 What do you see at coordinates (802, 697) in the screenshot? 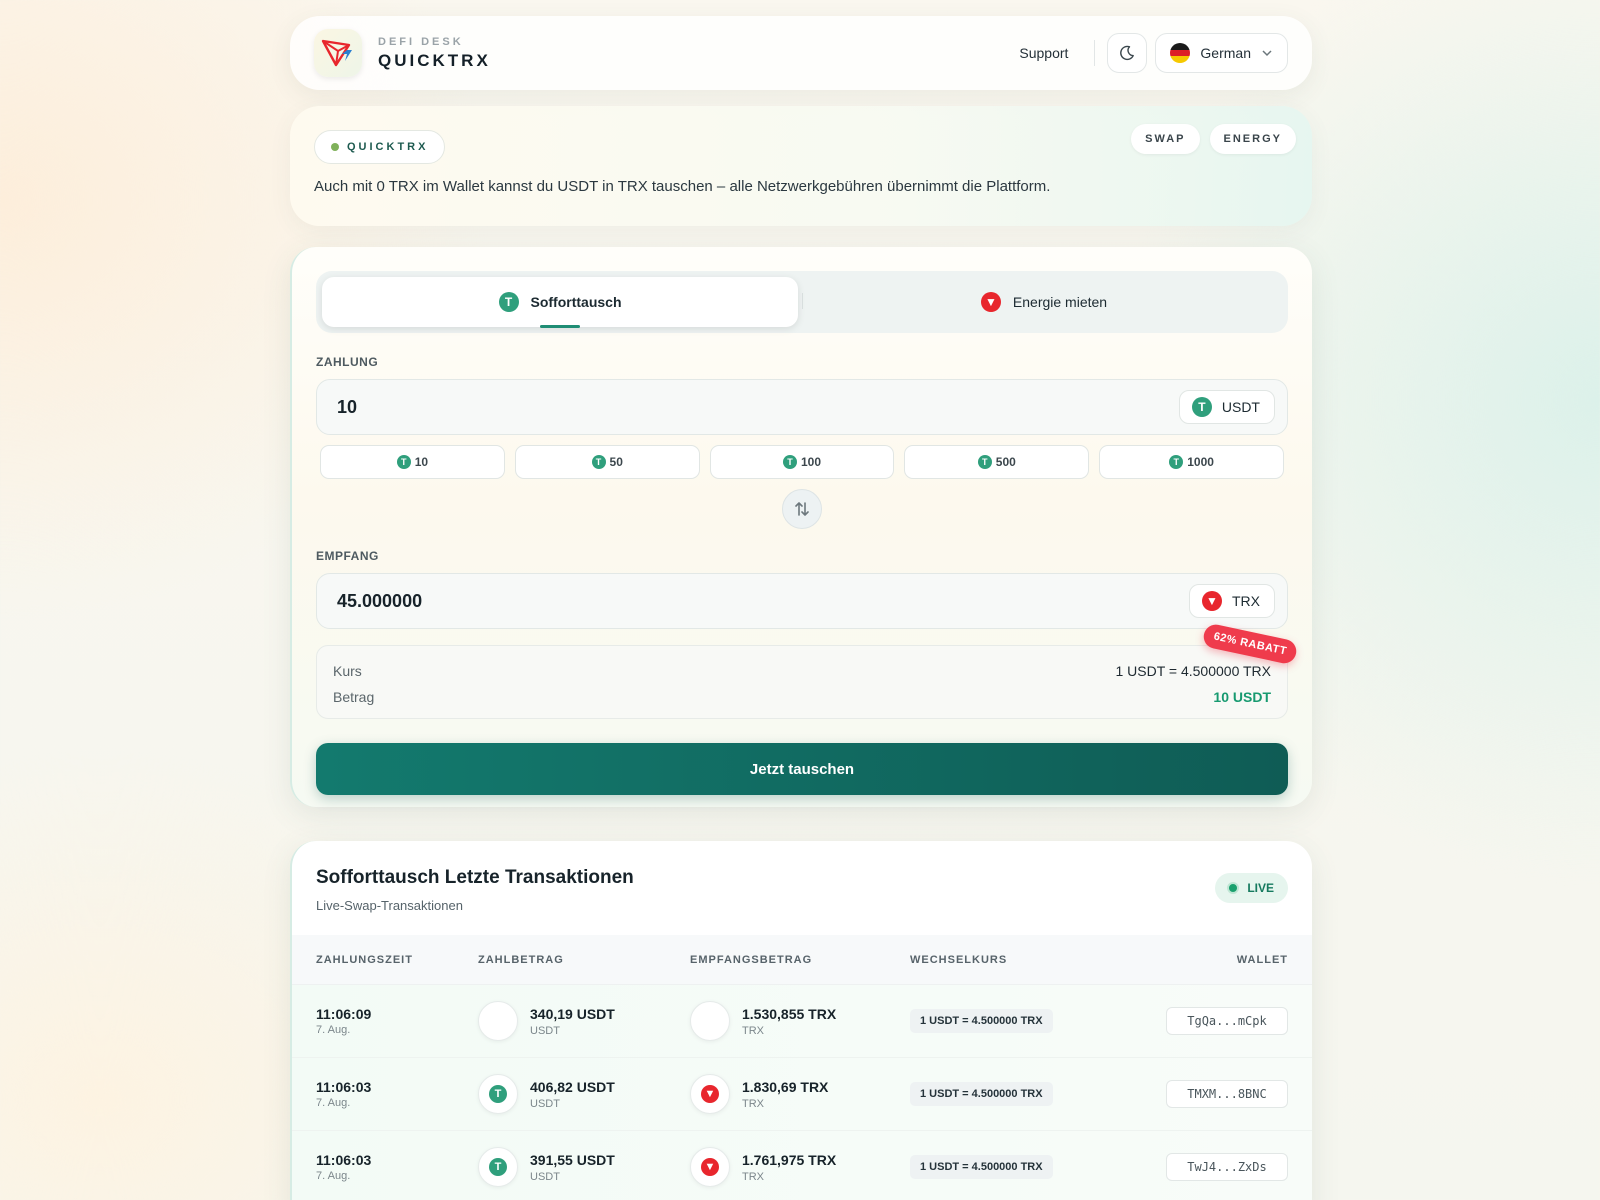
I see `amount-row: Betrag 10 USDT` at bounding box center [802, 697].